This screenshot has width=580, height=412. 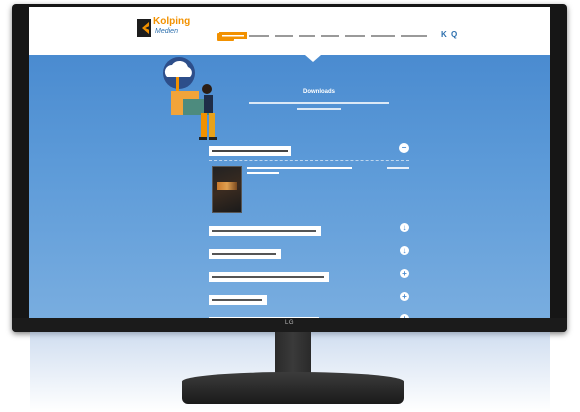 I want to click on hero-description-lines, so click(x=319, y=106).